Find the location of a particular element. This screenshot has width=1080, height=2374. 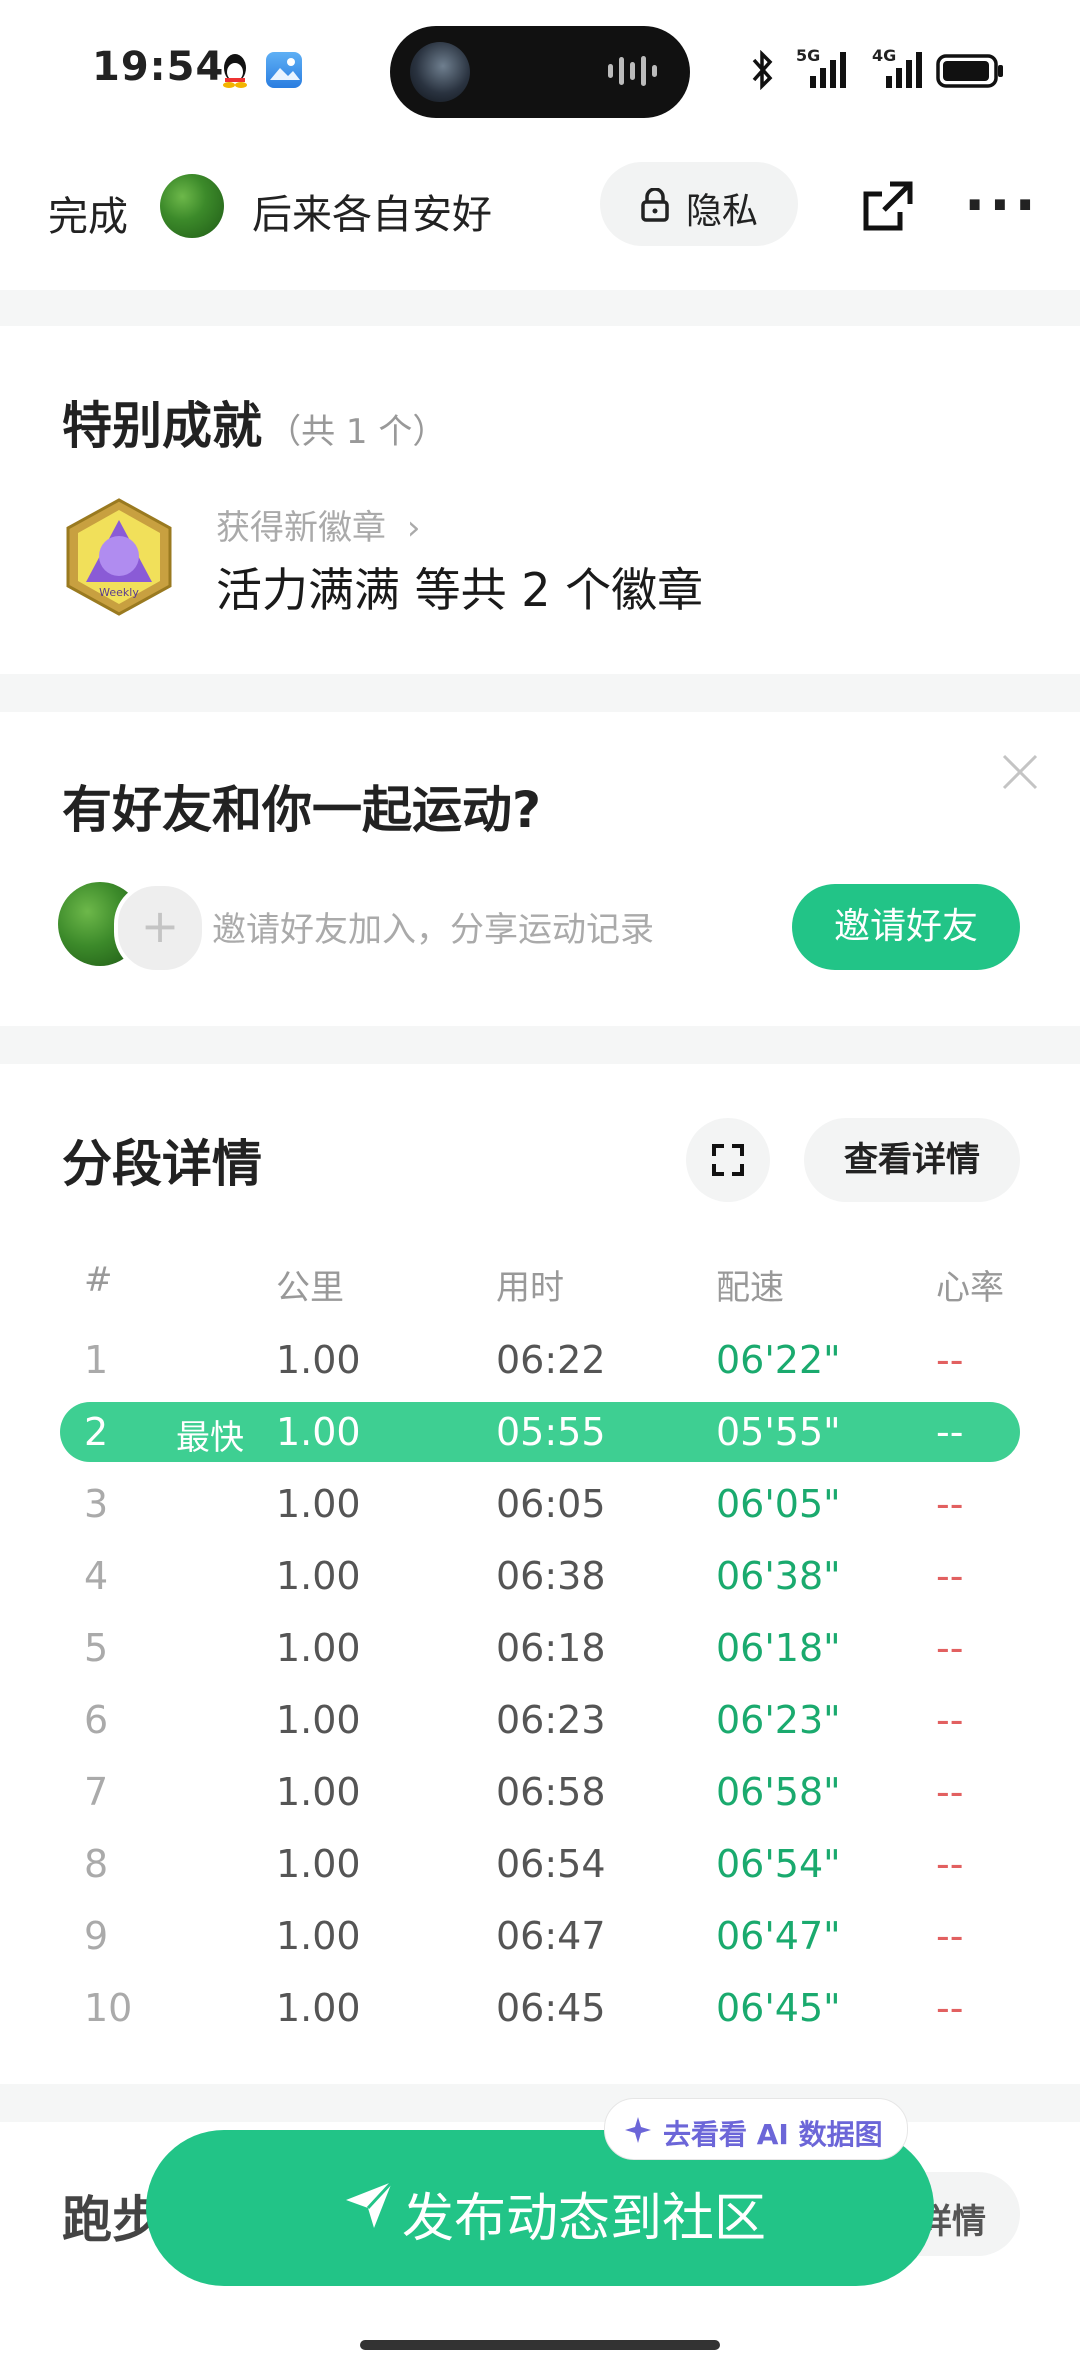

share-icon is located at coordinates (888, 206).